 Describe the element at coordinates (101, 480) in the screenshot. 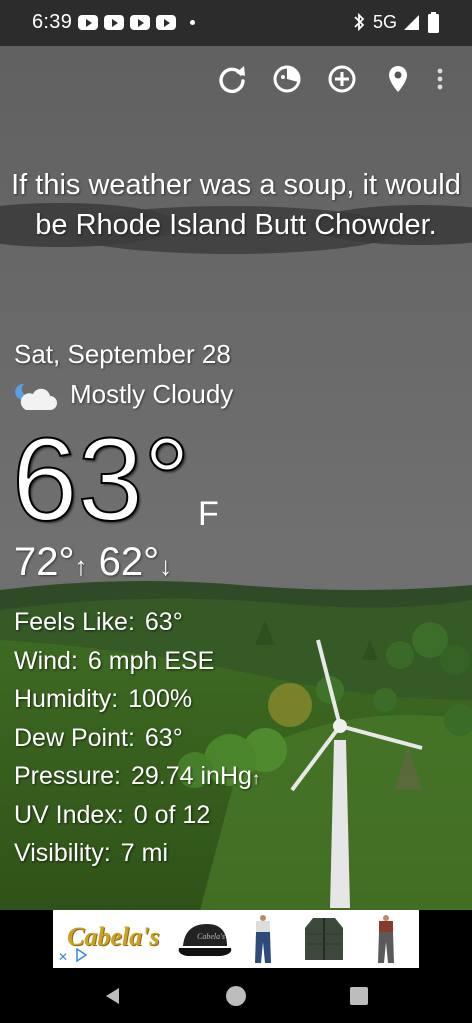

I see `current-temperature: 63°` at that location.